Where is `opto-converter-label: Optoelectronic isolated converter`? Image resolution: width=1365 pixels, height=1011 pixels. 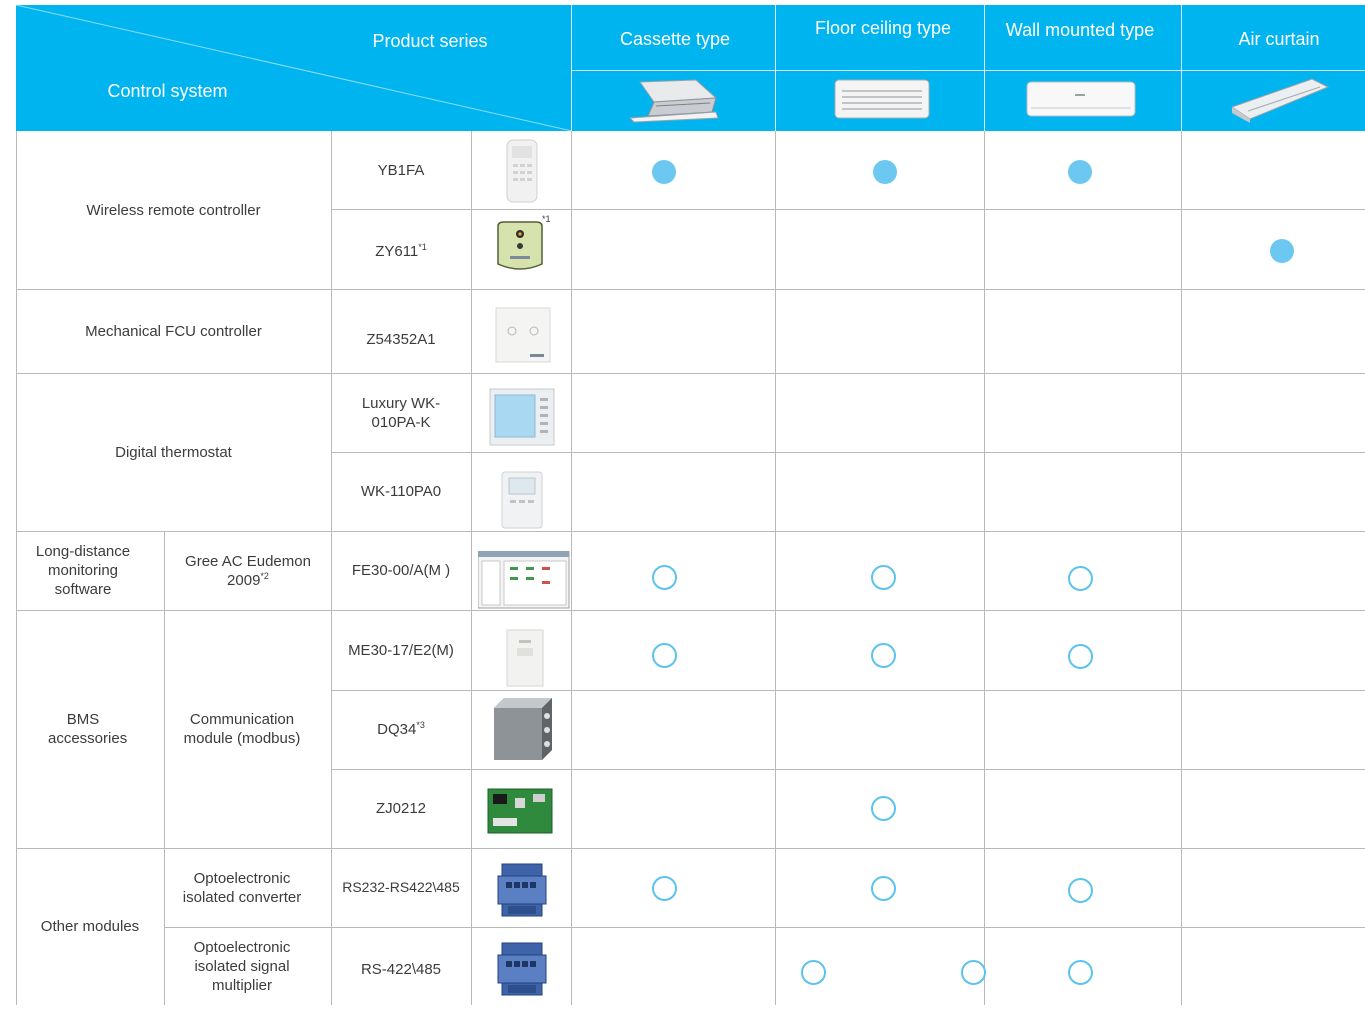 opto-converter-label: Optoelectronic isolated converter is located at coordinates (242, 887).